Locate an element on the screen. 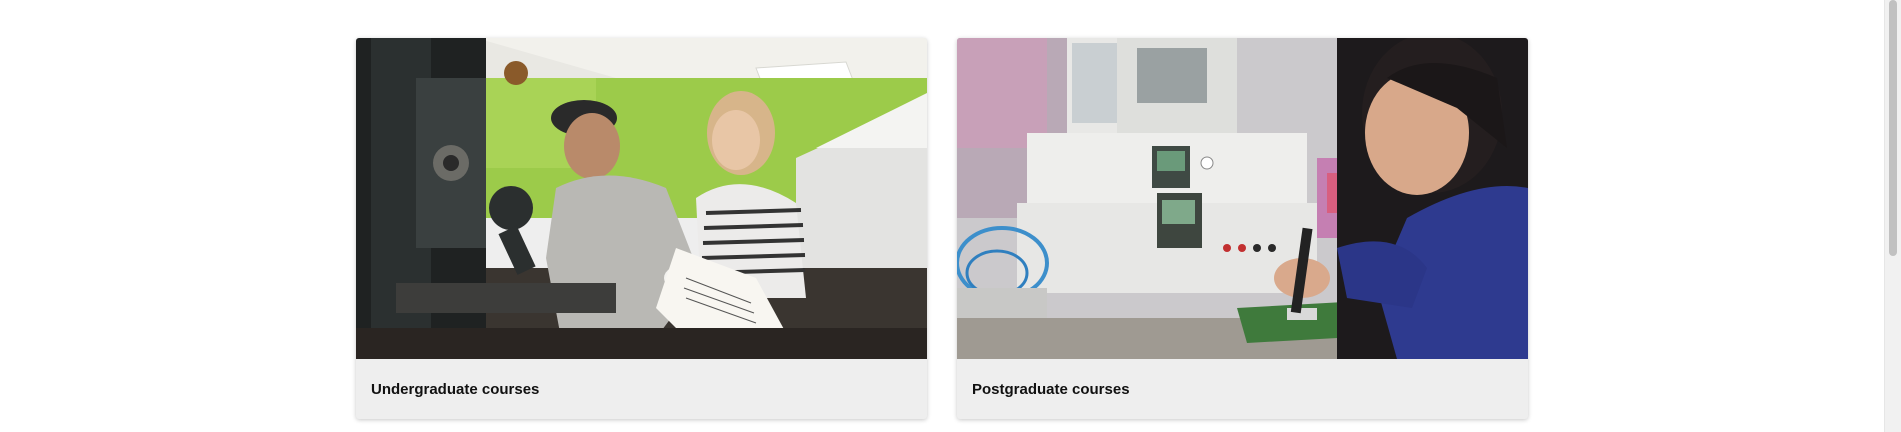 The width and height of the screenshot is (1901, 432). vertical-scrollbar is located at coordinates (1892, 216).